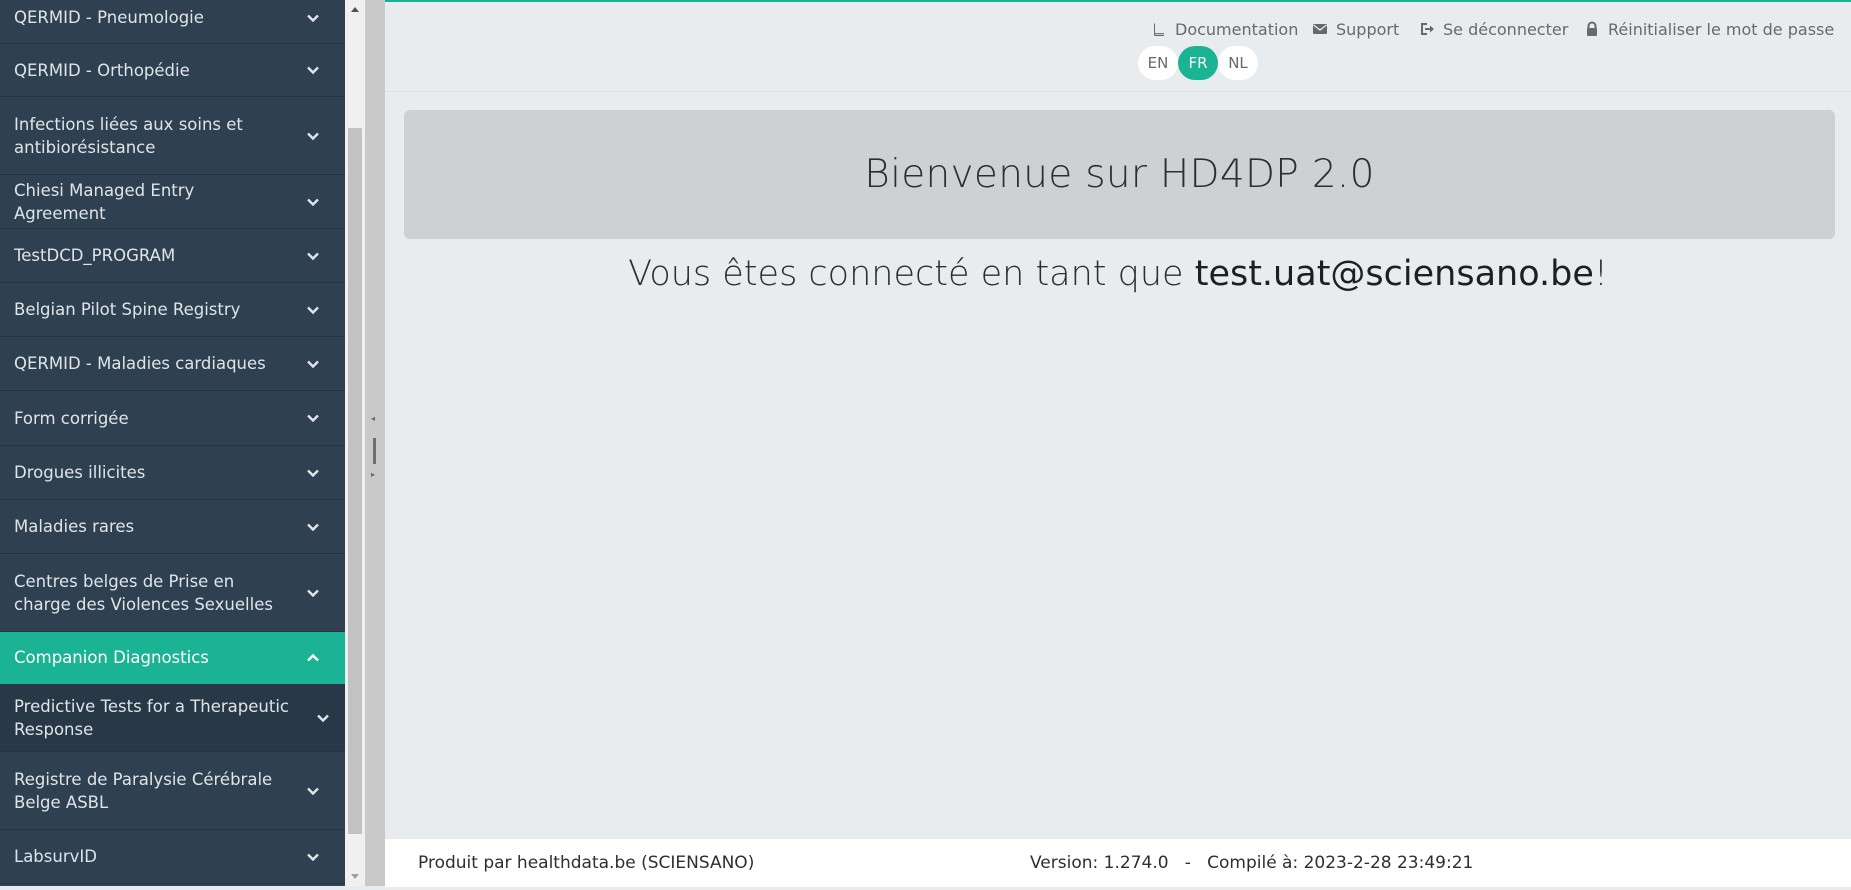  I want to click on envelope-icon, so click(1320, 29).